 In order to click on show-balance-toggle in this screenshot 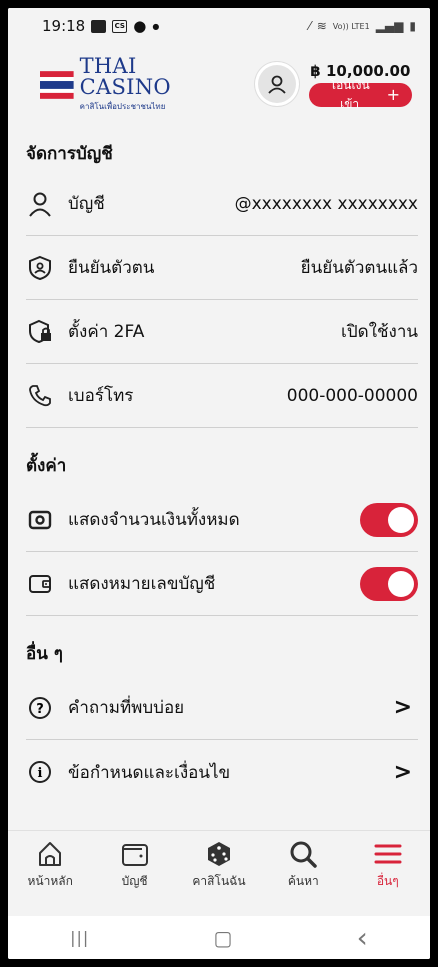, I will do `click(389, 519)`.